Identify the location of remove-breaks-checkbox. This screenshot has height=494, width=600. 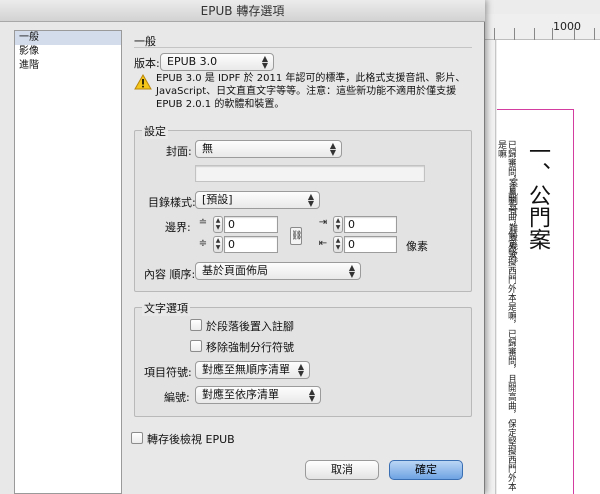
(196, 346).